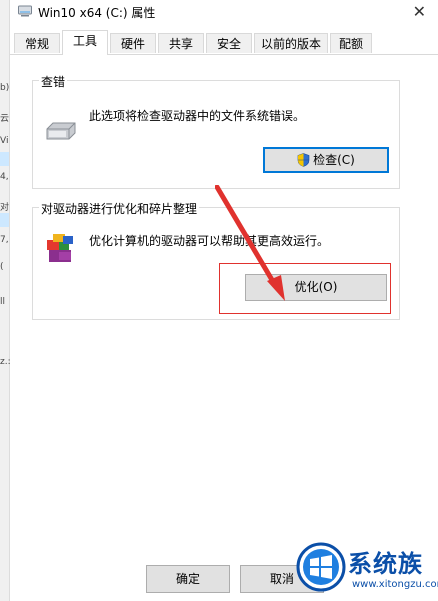 This screenshot has width=438, height=601. What do you see at coordinates (395, 584) in the screenshot?
I see `watermark-url: www.xitongzu.com` at bounding box center [395, 584].